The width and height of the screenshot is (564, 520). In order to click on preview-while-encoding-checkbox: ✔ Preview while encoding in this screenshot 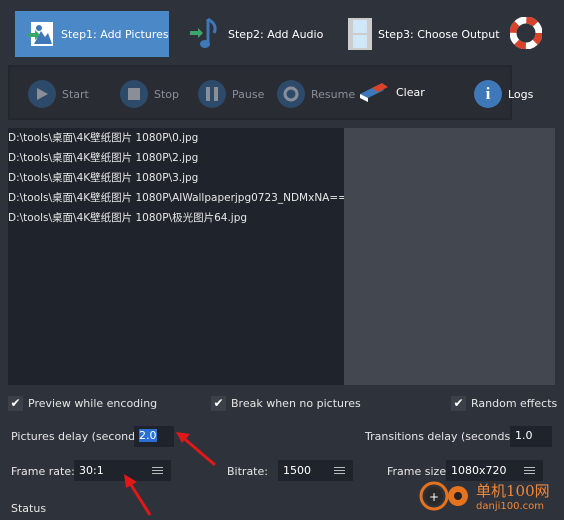, I will do `click(82, 403)`.